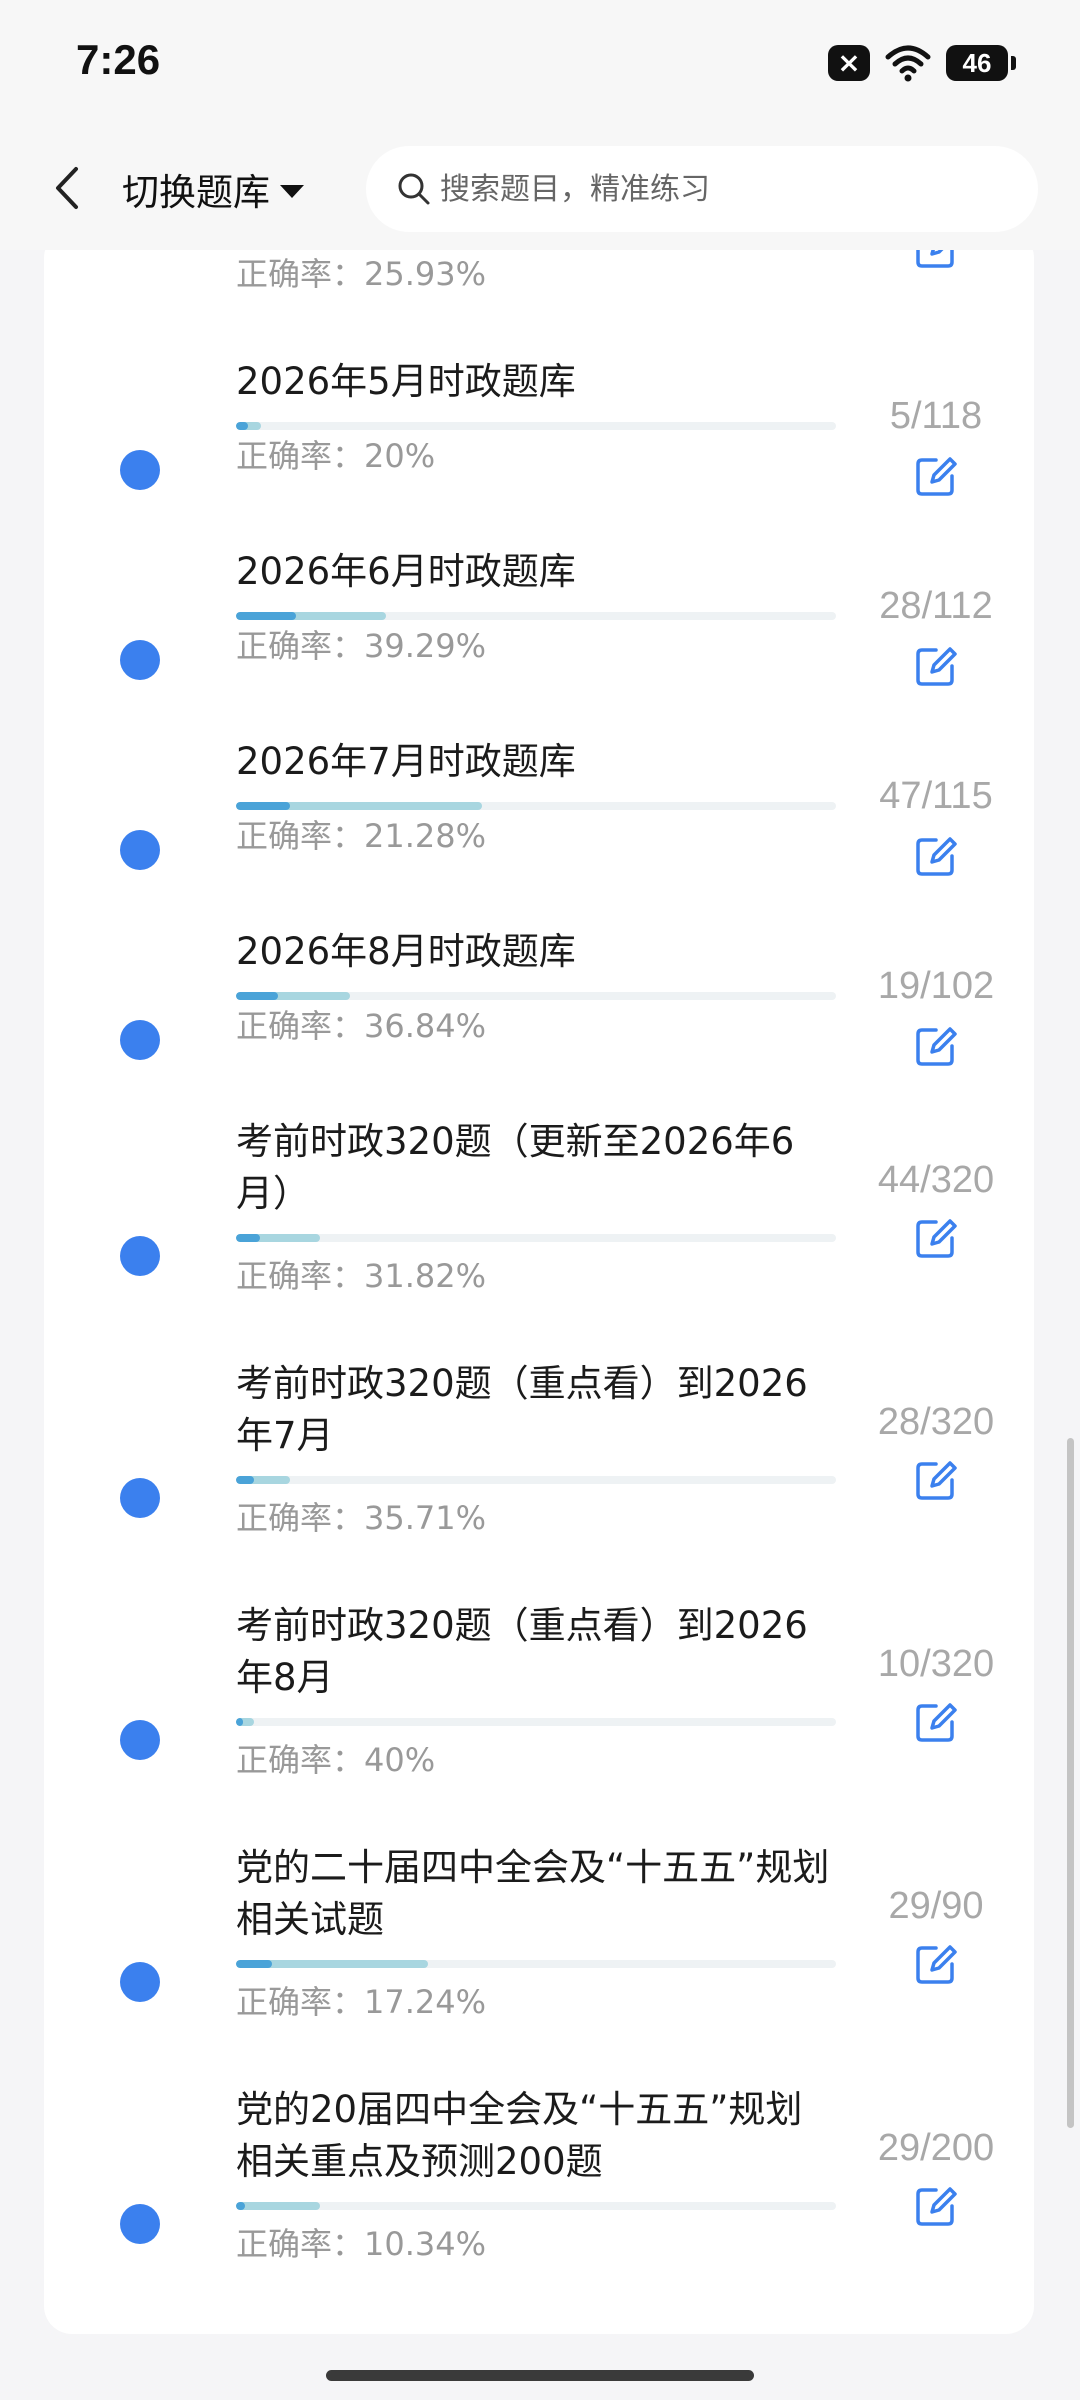 The width and height of the screenshot is (1080, 2400). Describe the element at coordinates (361, 274) in the screenshot. I see `accuracy-text: 正确率：25.93%` at that location.